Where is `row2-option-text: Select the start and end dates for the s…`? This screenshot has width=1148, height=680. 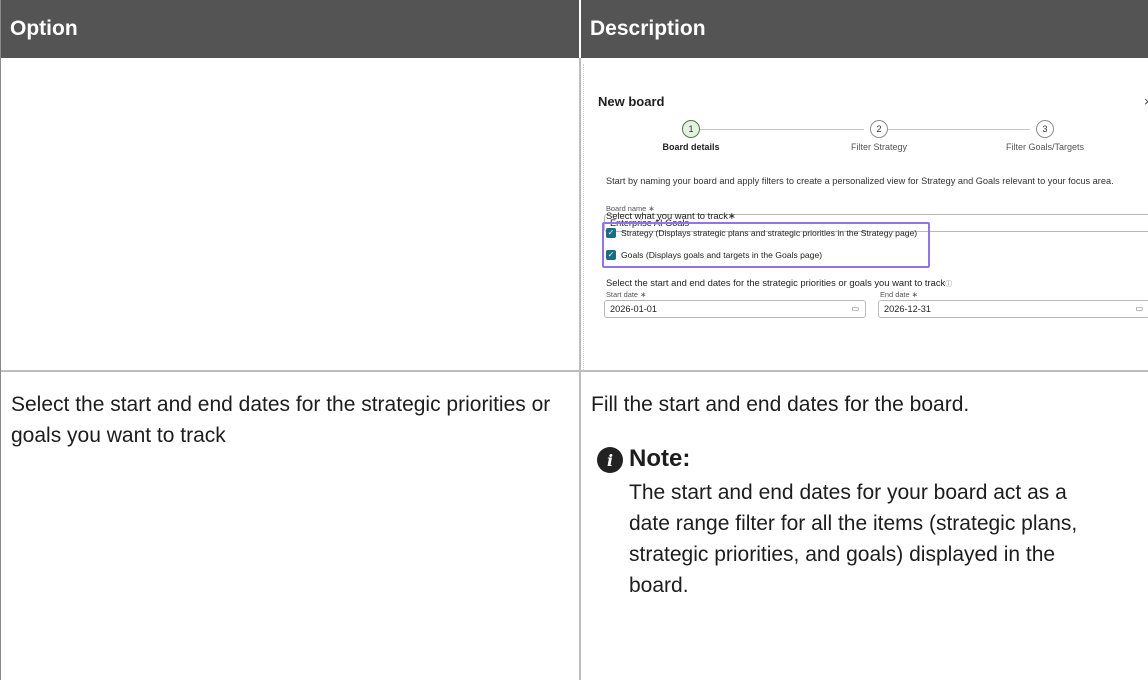
row2-option-text: Select the start and end dates for the s… is located at coordinates (281, 420).